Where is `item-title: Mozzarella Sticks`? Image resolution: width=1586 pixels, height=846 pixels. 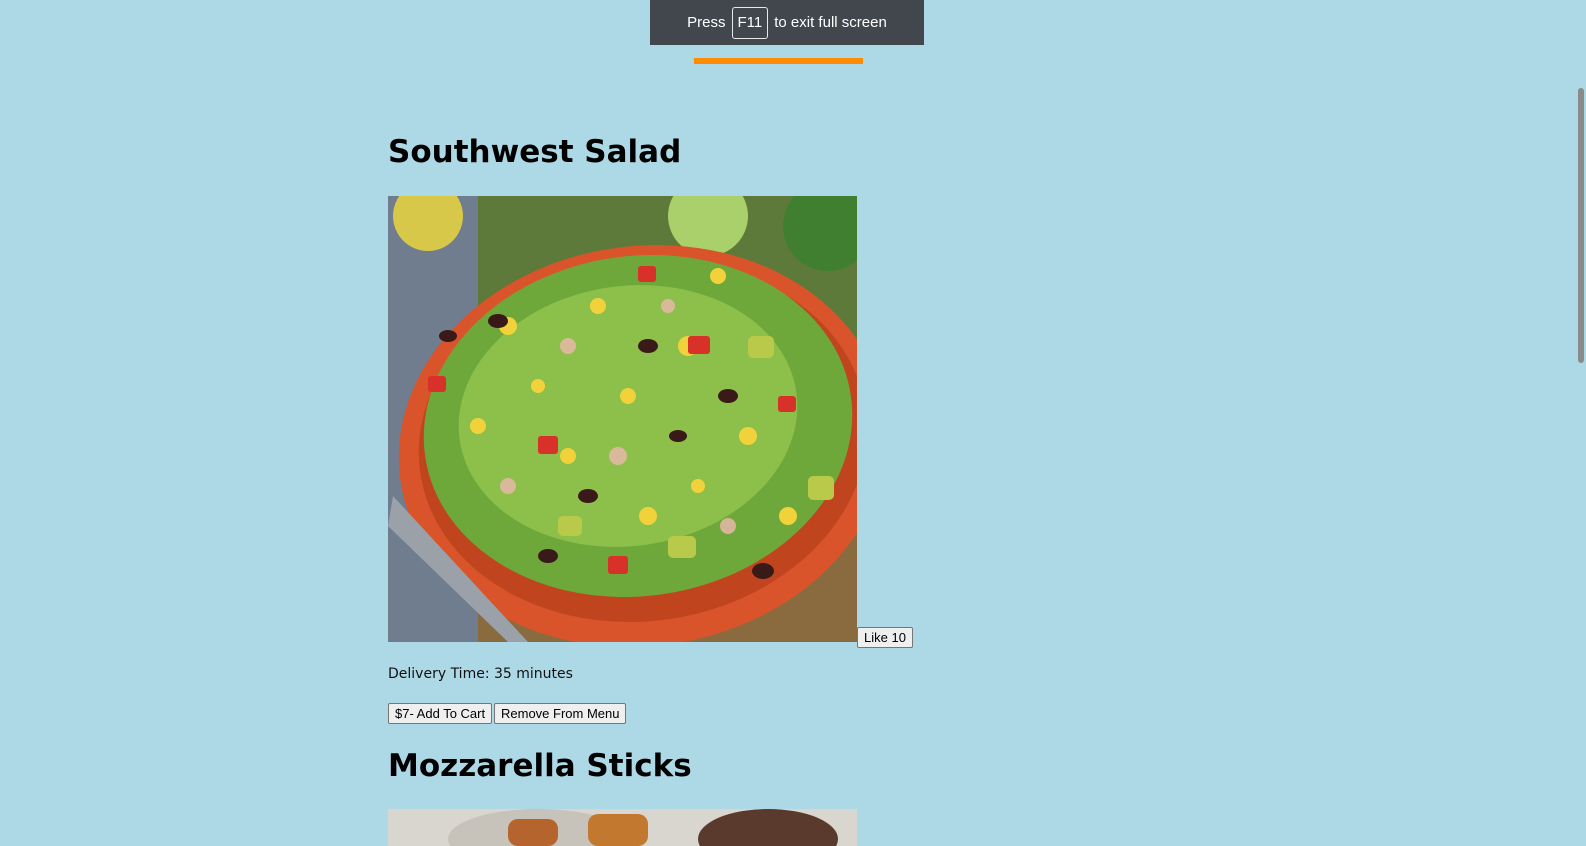 item-title: Mozzarella Sticks is located at coordinates (540, 766).